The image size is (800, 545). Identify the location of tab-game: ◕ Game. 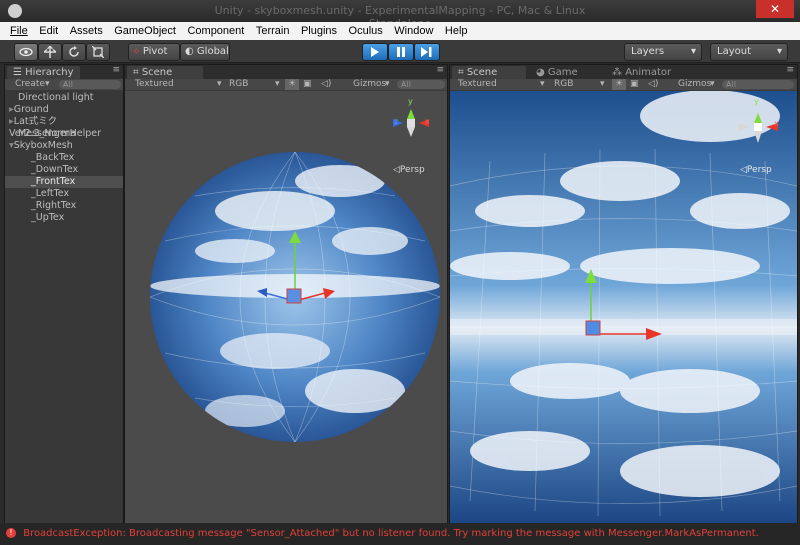
(557, 72).